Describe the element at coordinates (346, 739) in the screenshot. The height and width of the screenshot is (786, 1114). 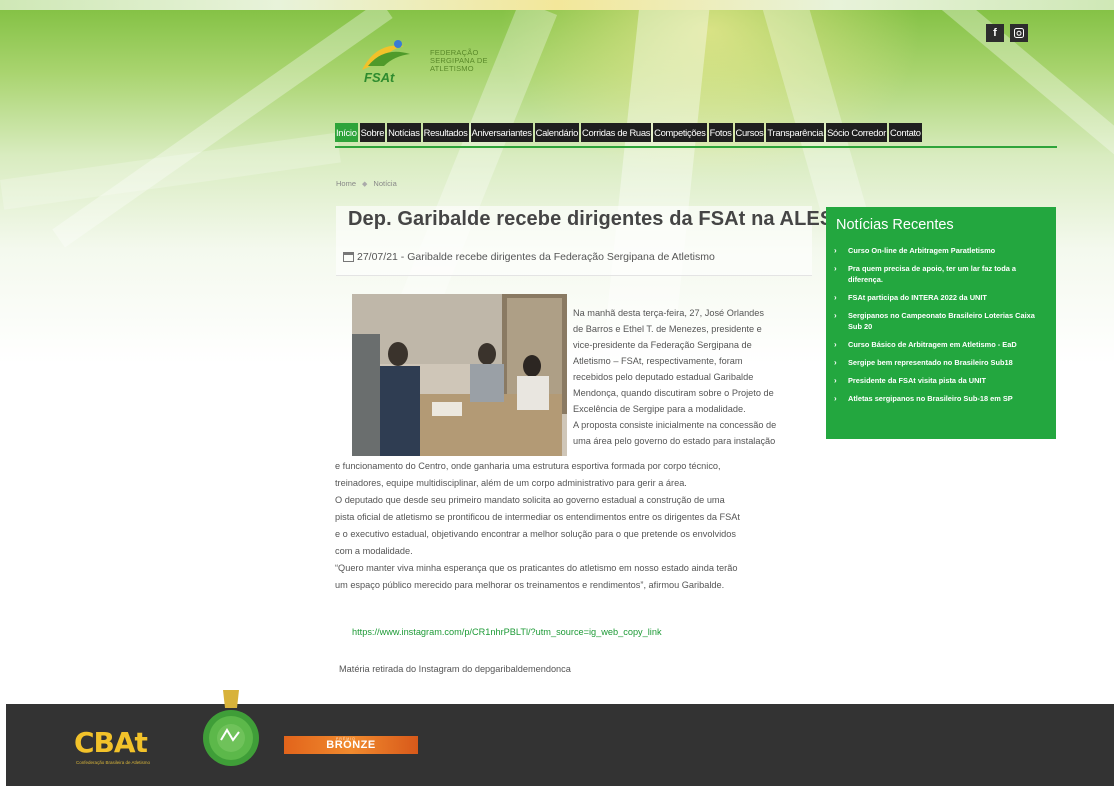
I see `bronze-award-top: PRÊMIO` at that location.